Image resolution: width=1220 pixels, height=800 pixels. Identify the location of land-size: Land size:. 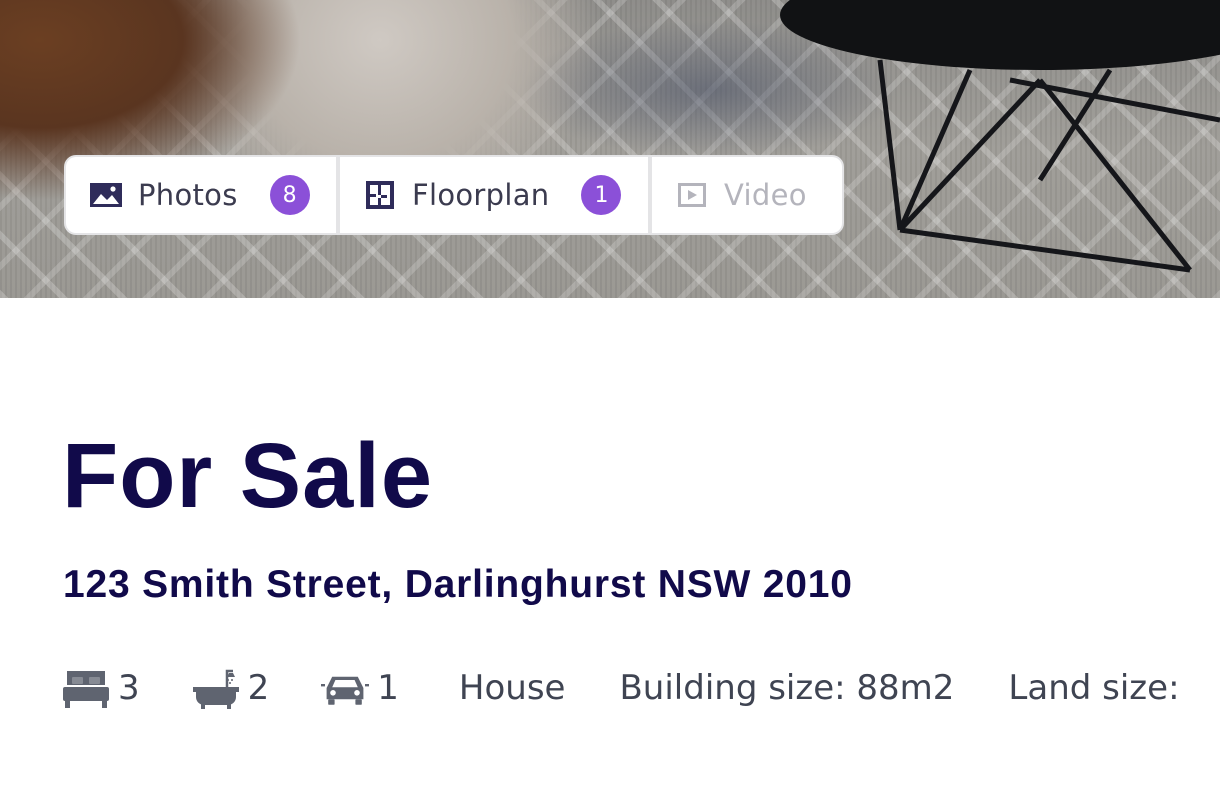
(1094, 688).